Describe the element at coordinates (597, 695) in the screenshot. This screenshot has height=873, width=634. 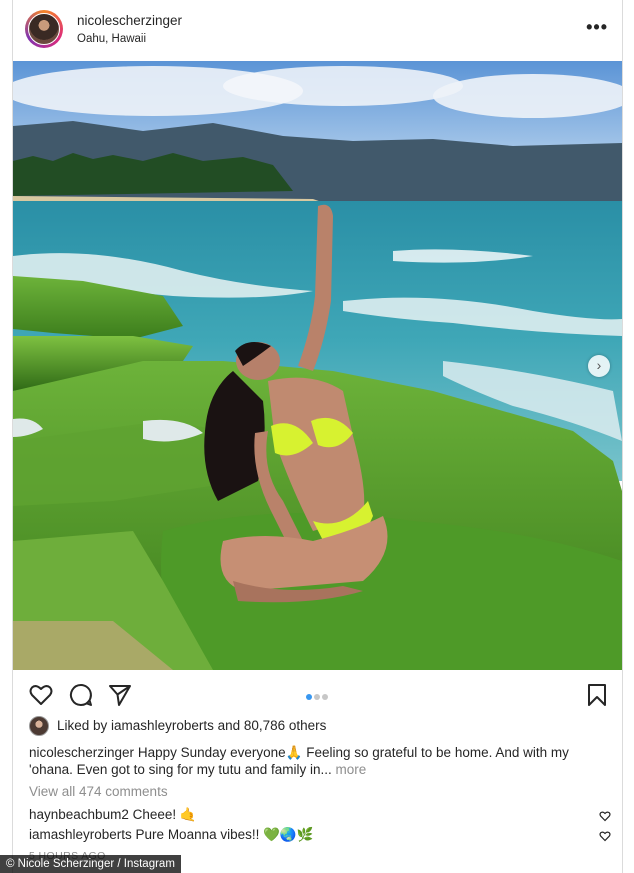
I see `bookmark-icon` at that location.